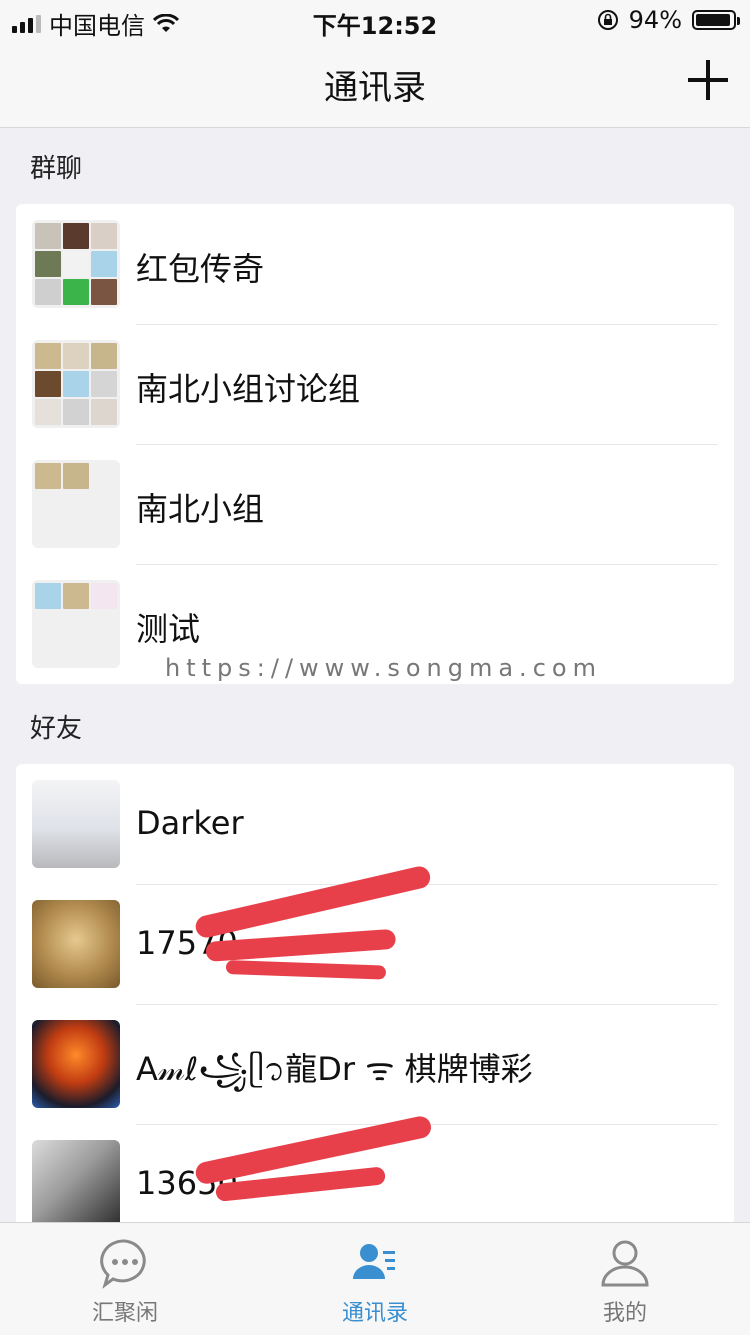 The image size is (750, 1335). I want to click on tab-label: 汇聚闲, so click(124, 1313).